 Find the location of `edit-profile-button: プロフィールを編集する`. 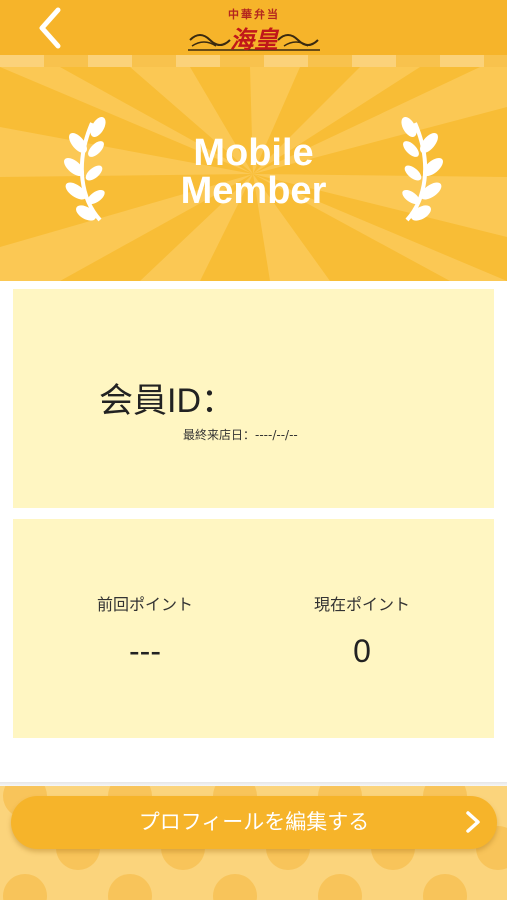

edit-profile-button: プロフィールを編集する is located at coordinates (254, 822).